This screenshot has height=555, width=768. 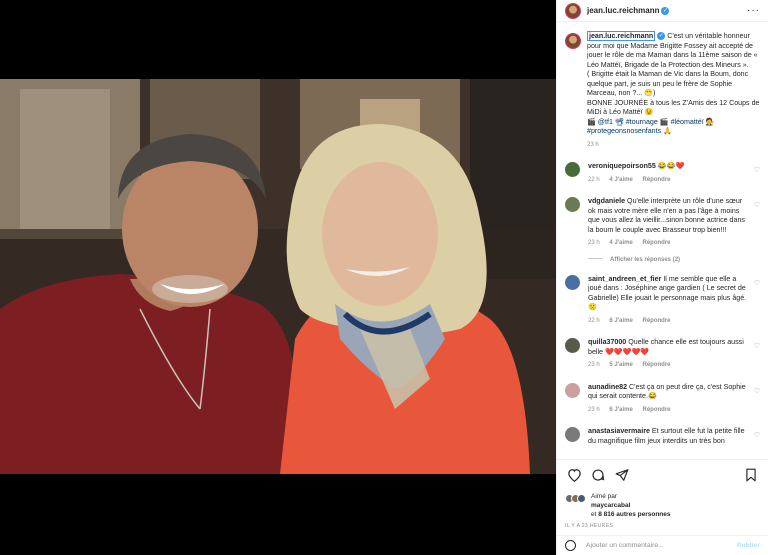 I want to click on comment-text: 😂😂❤️, so click(x=671, y=166).